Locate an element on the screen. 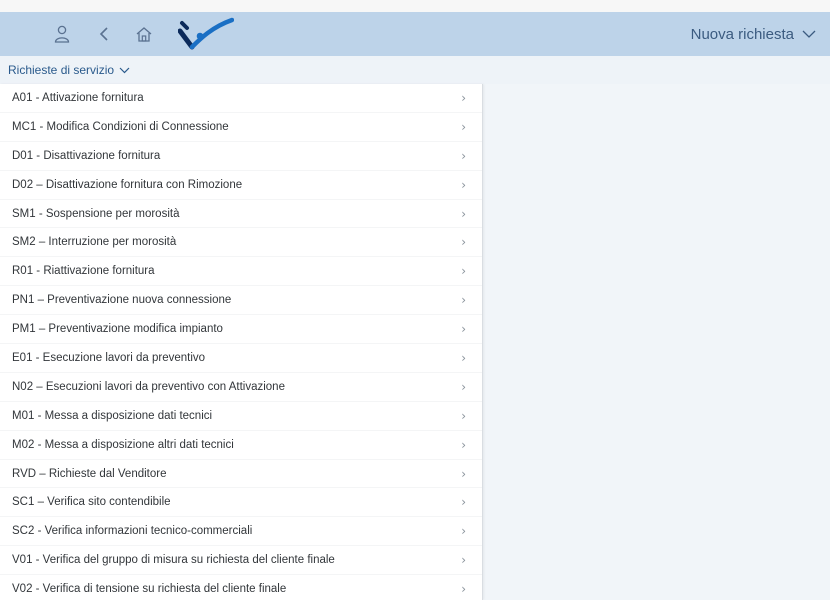  home-icon is located at coordinates (144, 34).